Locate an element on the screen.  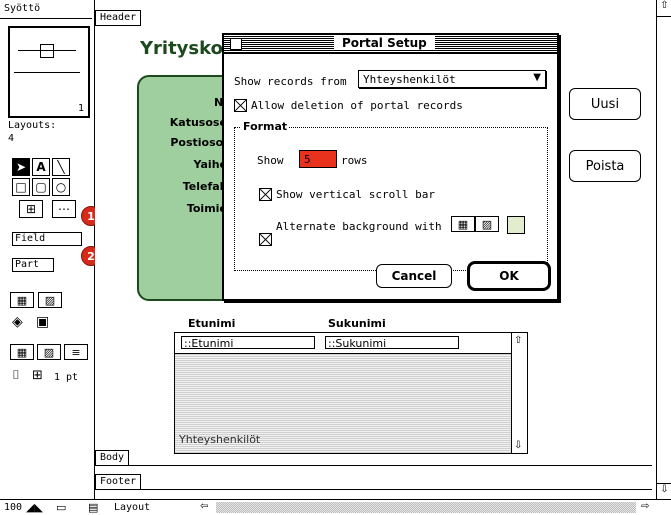
rows-label: rows is located at coordinates (354, 160).